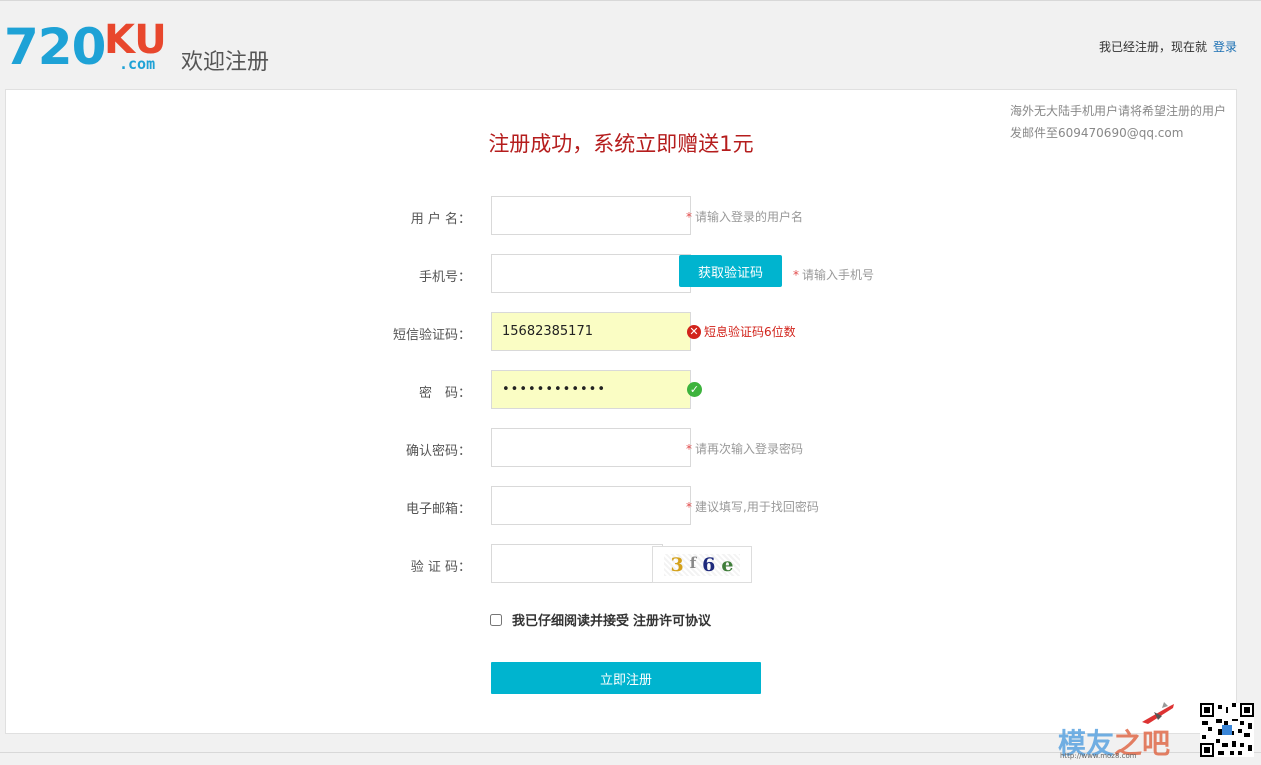  I want to click on already-registered-text: 我已经注册，现在就, so click(1152, 47).